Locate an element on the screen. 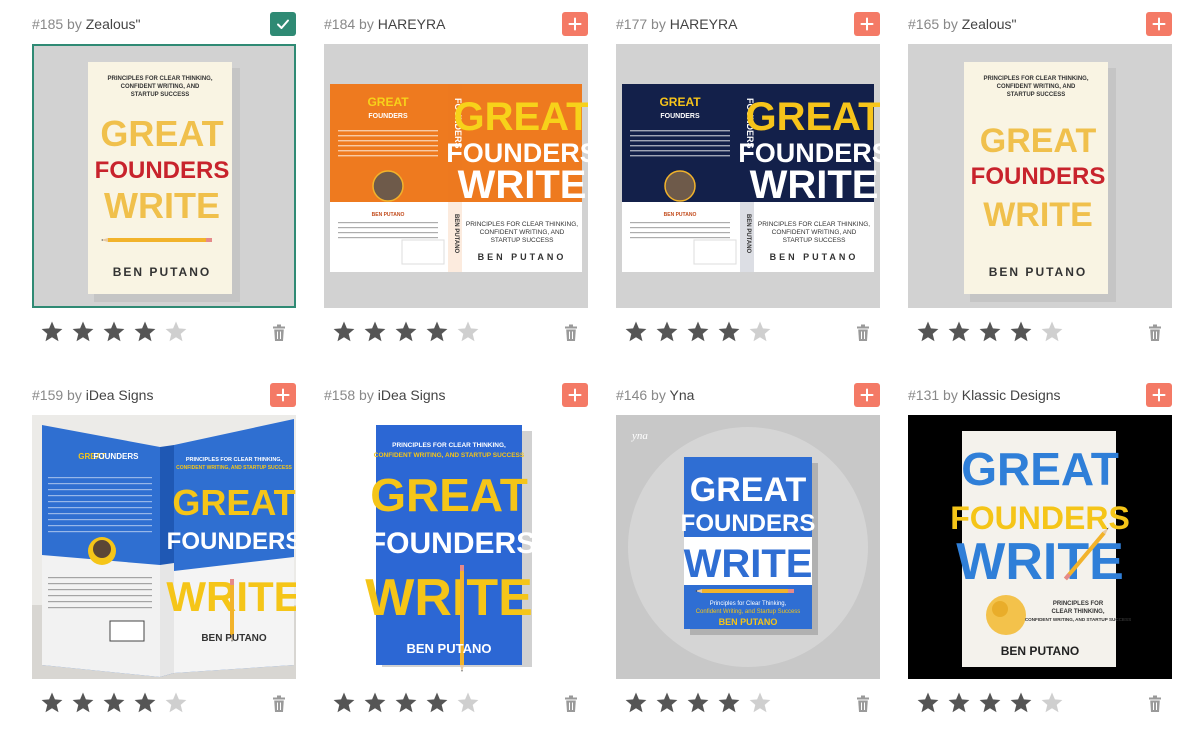  cover-tagline: CONFIDENT WRITING, AND STARTUP SUCCESS is located at coordinates (234, 468).